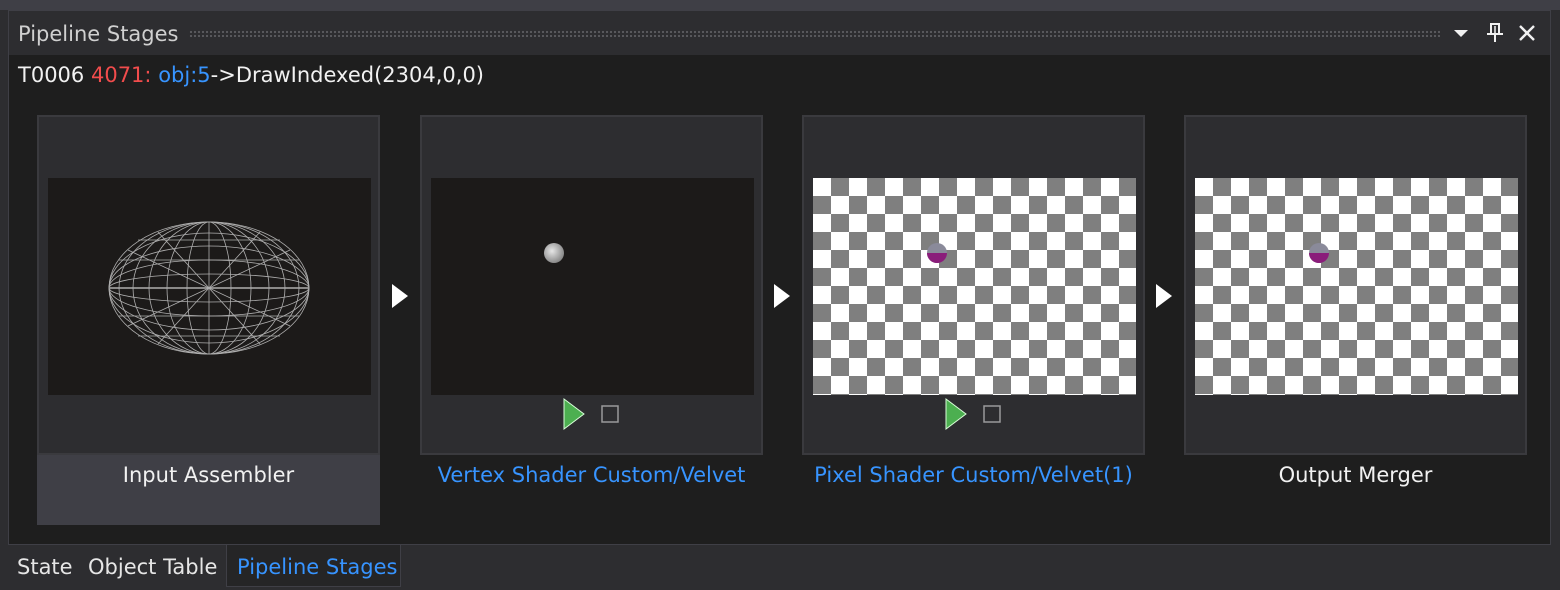  What do you see at coordinates (784, 567) in the screenshot?
I see `bottom-tab-bar: State Object Table Pipeline Stages` at bounding box center [784, 567].